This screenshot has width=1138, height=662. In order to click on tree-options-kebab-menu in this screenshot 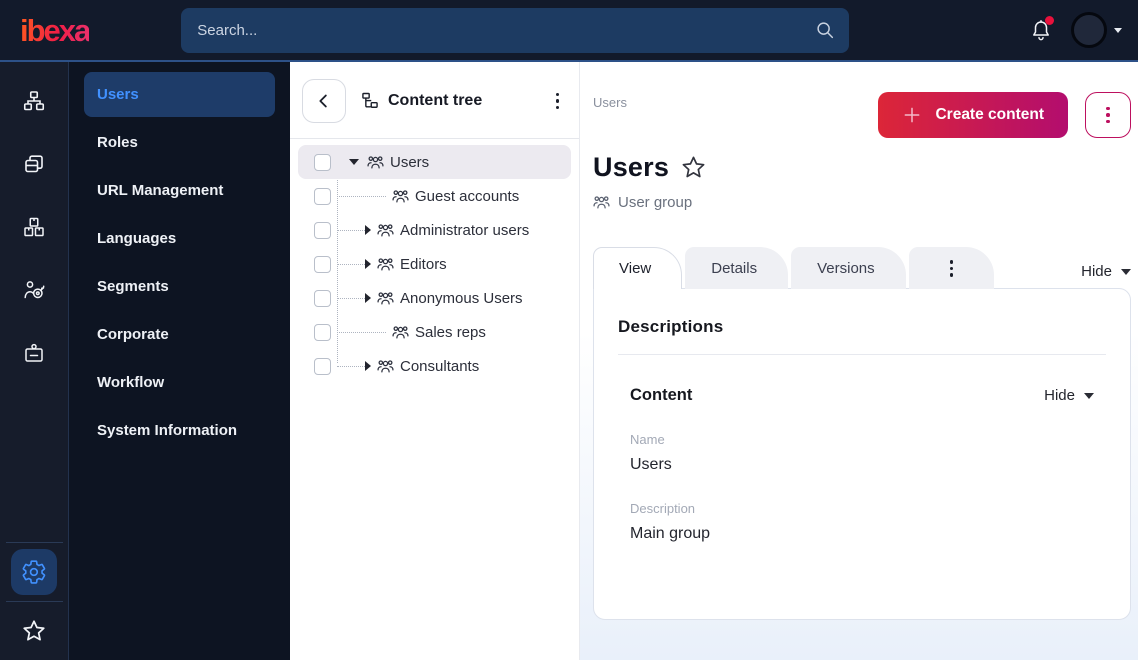, I will do `click(558, 101)`.